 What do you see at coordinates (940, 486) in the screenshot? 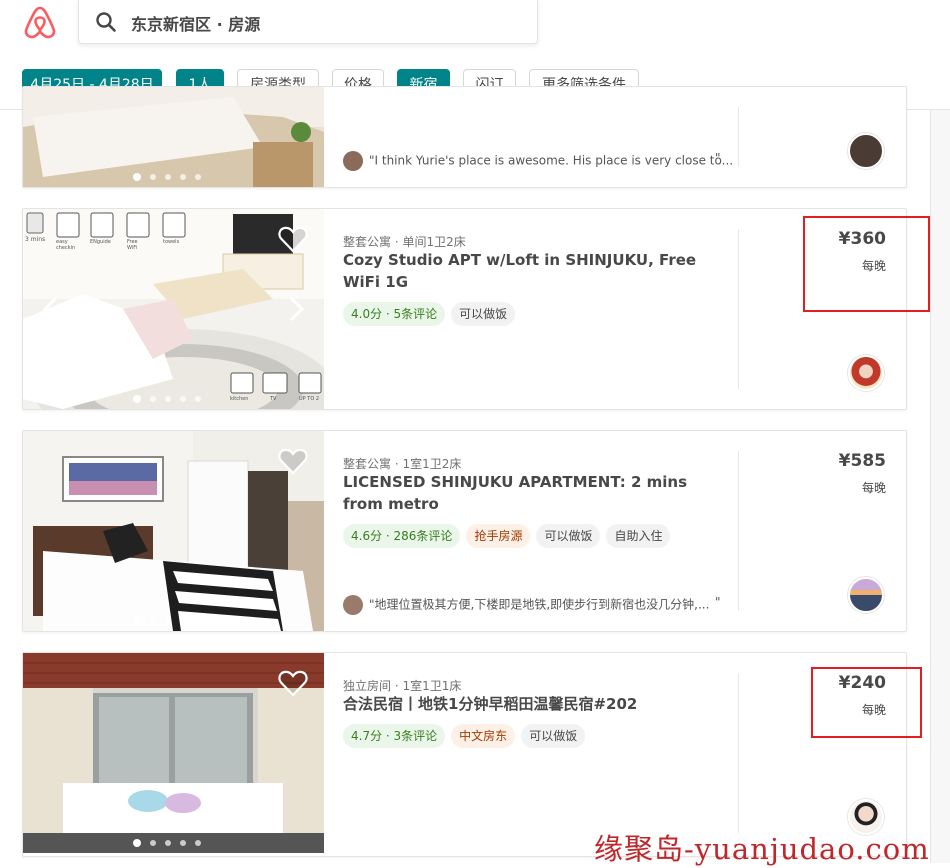
I see `map-panel-edge` at bounding box center [940, 486].